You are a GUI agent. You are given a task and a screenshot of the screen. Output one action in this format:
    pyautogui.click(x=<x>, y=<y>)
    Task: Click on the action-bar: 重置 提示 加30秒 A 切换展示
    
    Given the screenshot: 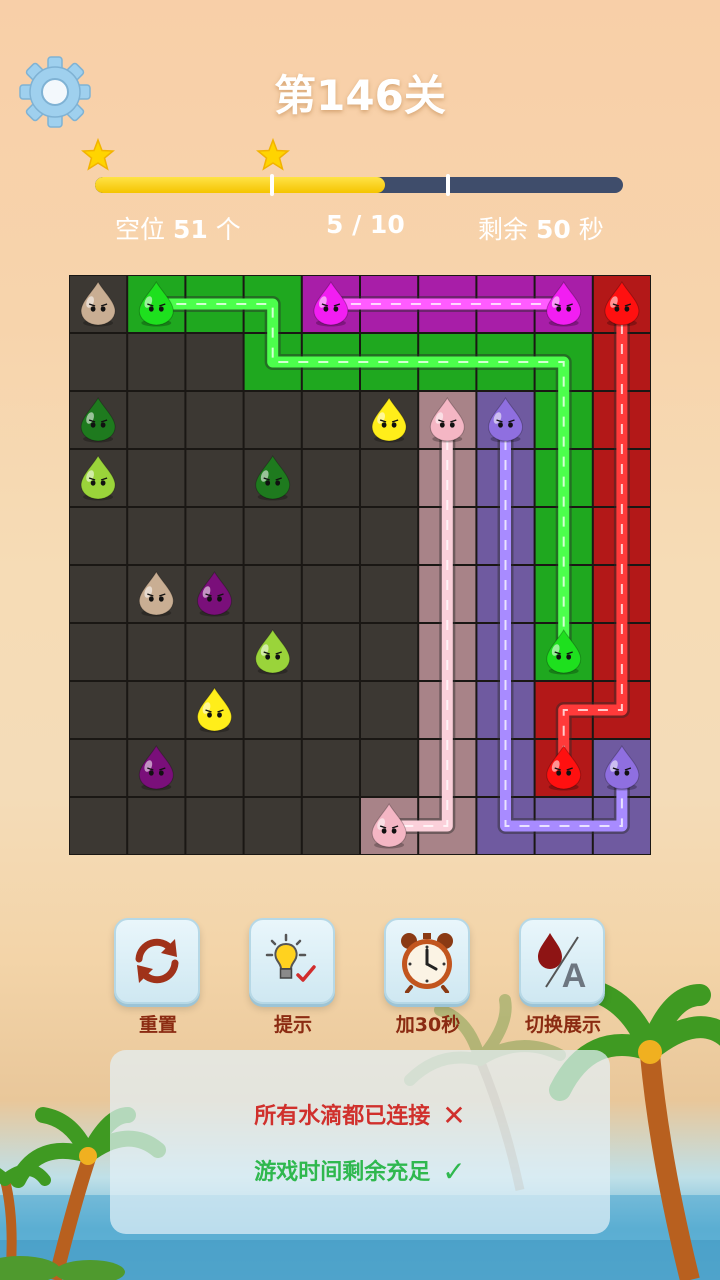 What is the action you would take?
    pyautogui.click(x=360, y=978)
    